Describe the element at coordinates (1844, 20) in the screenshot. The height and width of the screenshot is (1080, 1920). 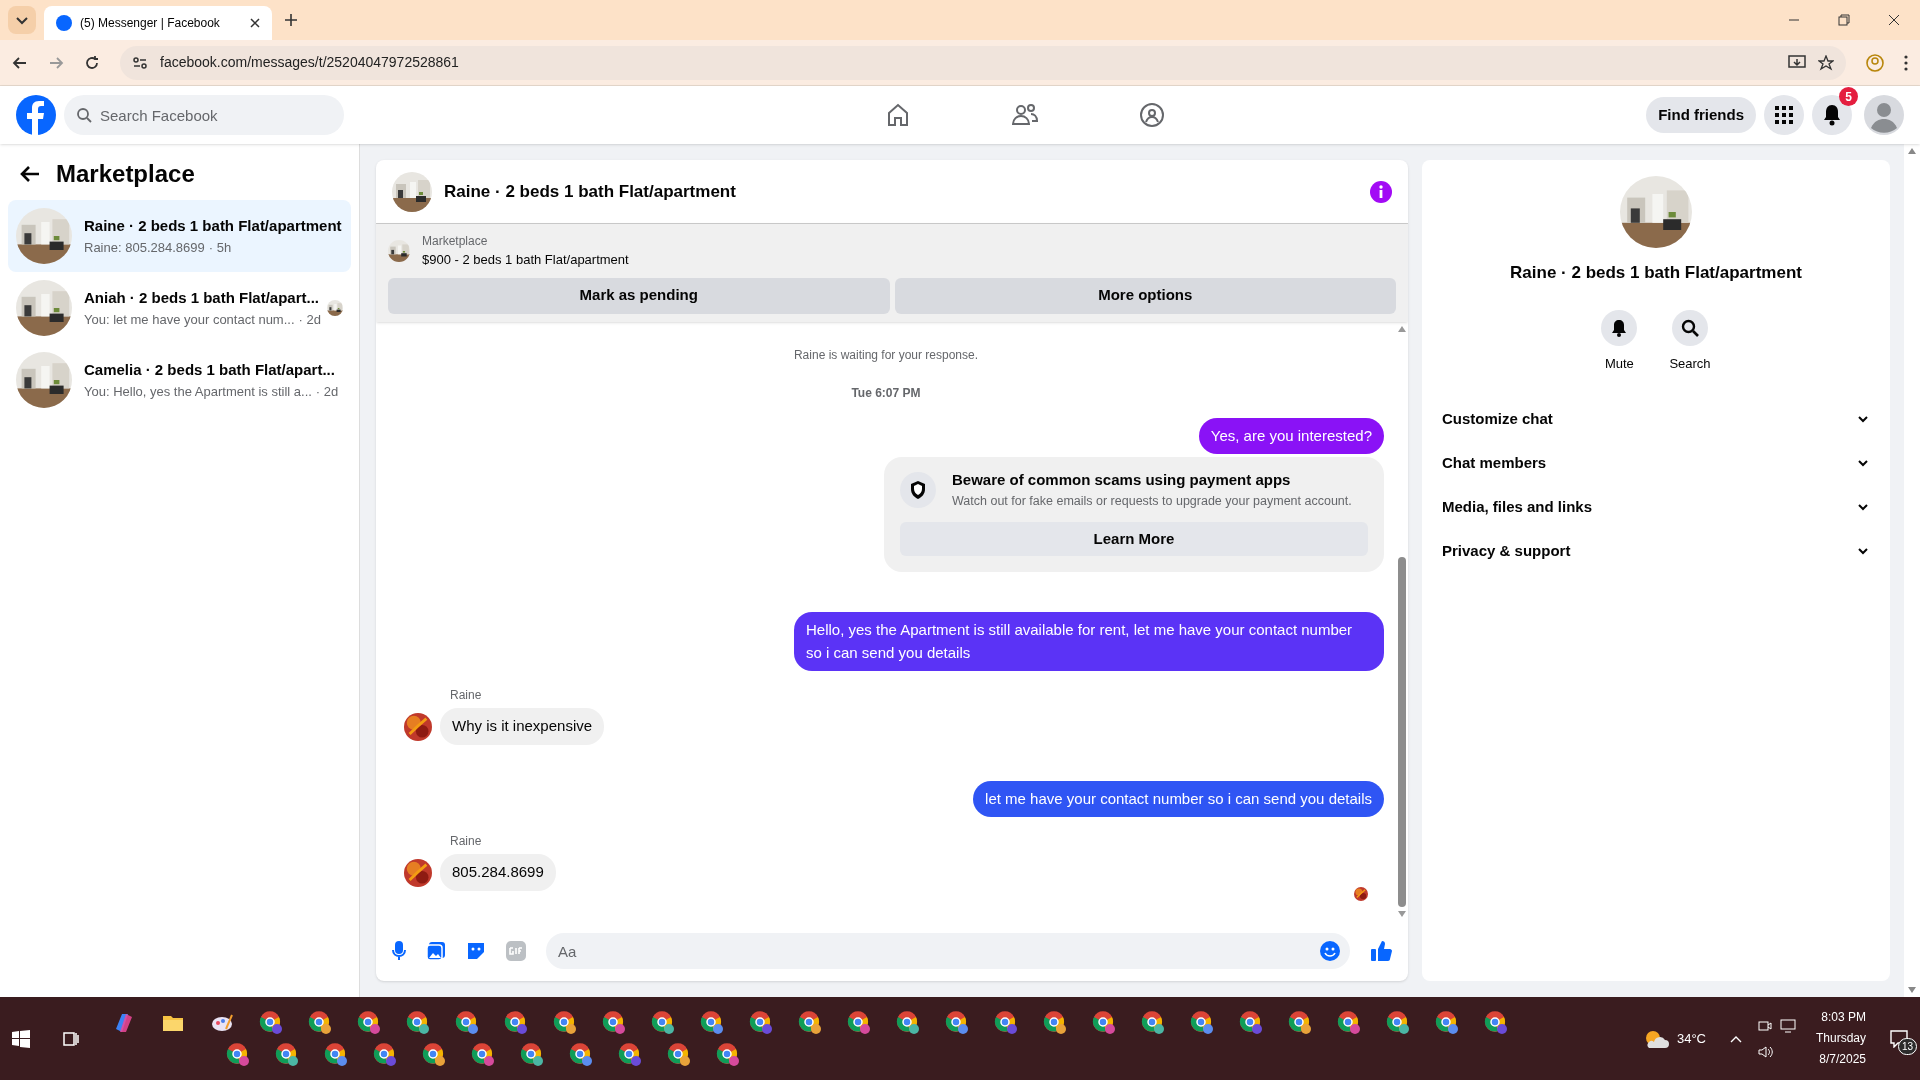
I see `restore-icon` at that location.